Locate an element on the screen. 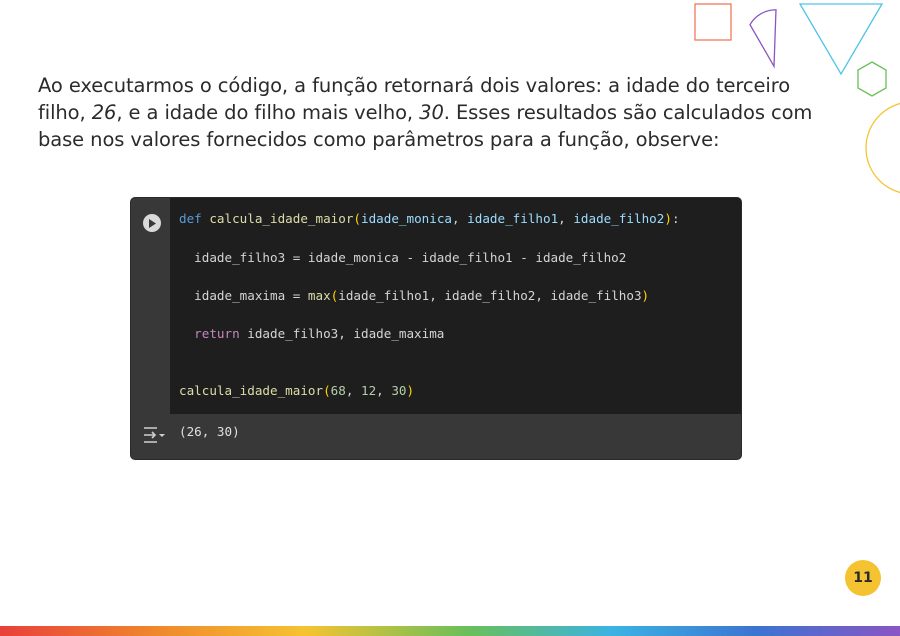 The height and width of the screenshot is (636, 900). cell-gutter is located at coordinates (150, 306).